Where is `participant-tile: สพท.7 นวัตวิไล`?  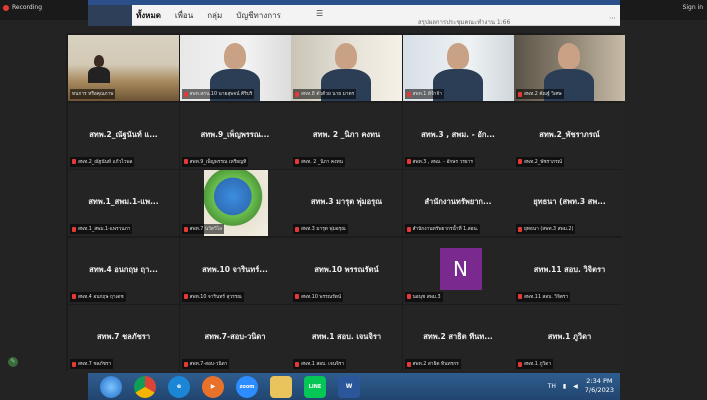
participant-tile: สพท.7 นวัตวิไล is located at coordinates (235, 203).